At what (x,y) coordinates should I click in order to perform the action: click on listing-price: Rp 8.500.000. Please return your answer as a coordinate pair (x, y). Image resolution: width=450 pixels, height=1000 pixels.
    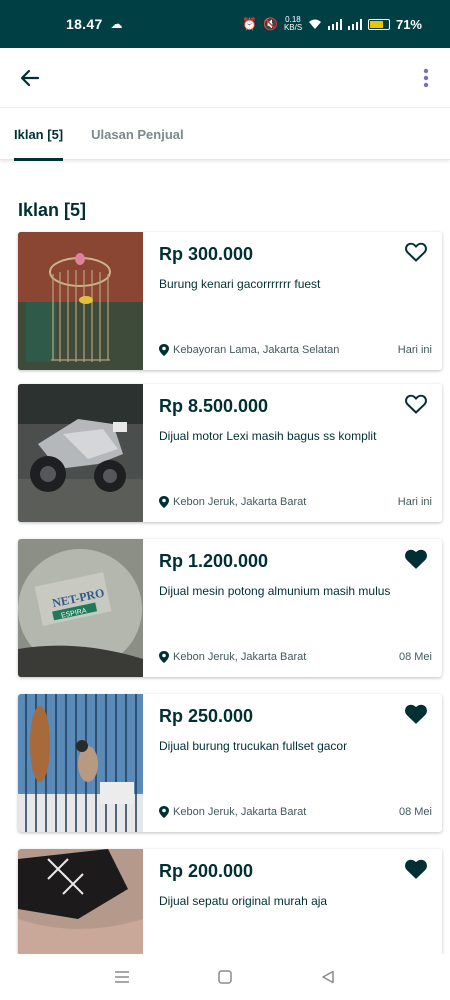
    Looking at the image, I should click on (214, 406).